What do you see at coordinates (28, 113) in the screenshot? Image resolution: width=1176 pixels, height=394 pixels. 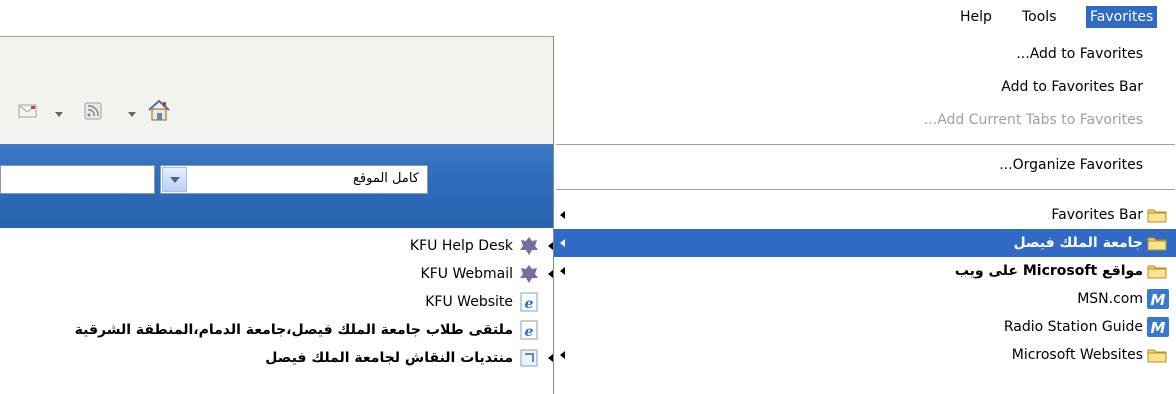 I see `read-mail-icon` at bounding box center [28, 113].